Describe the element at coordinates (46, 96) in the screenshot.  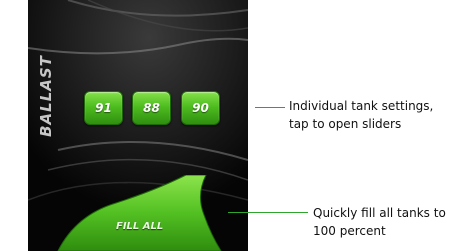
I see `ballast-label: BALLAST` at that location.